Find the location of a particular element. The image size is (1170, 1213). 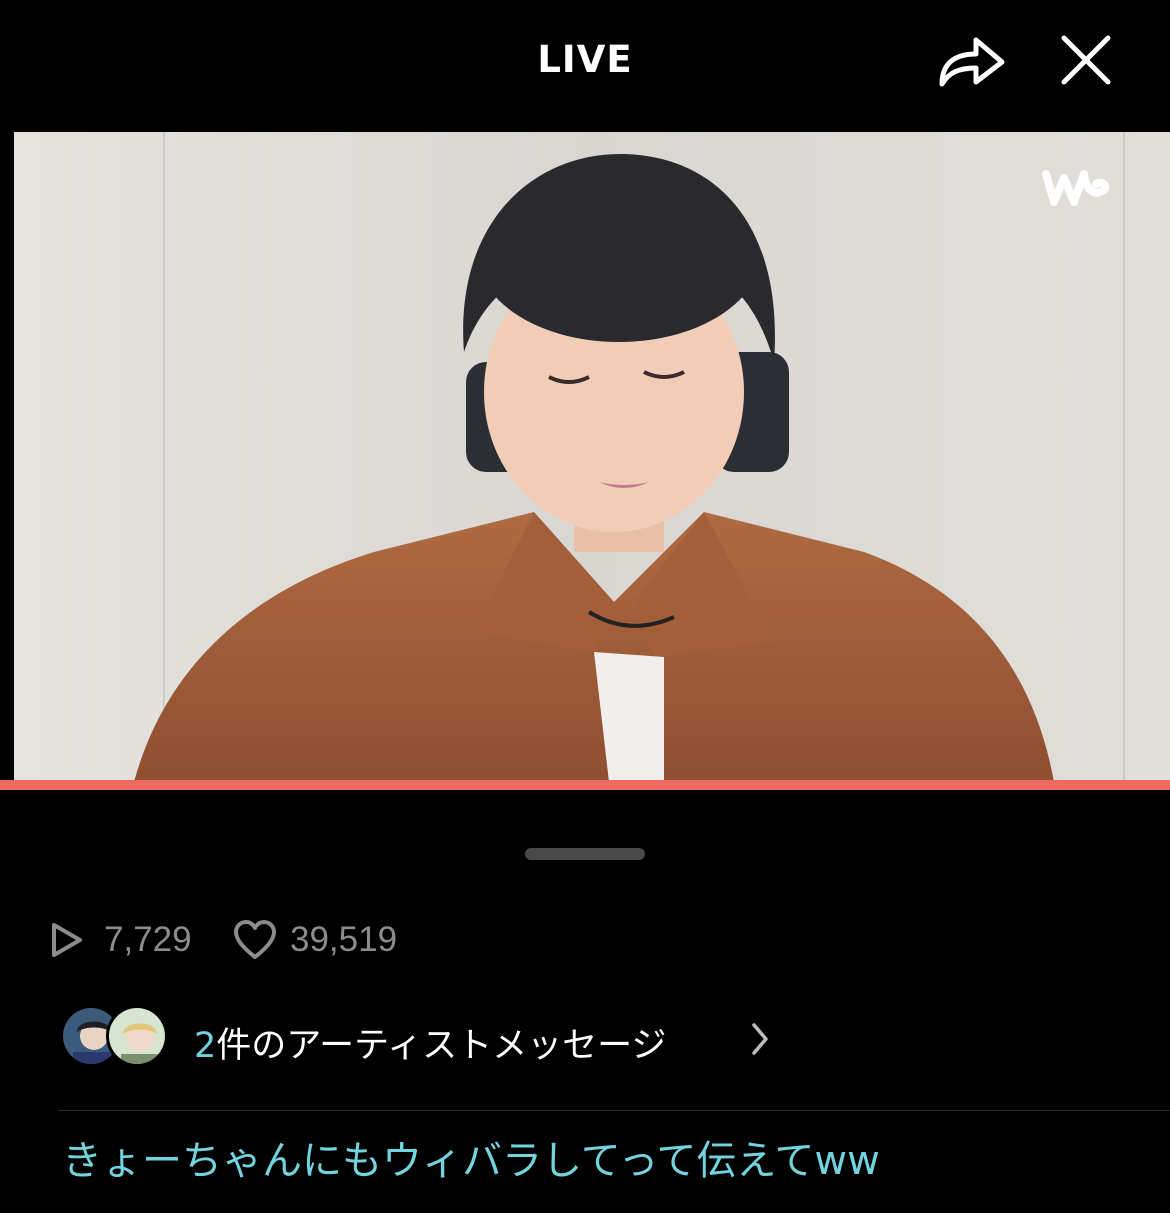

chat-comment: きょーちゃんにもウィバラしてって伝えてww is located at coordinates (471, 1161).